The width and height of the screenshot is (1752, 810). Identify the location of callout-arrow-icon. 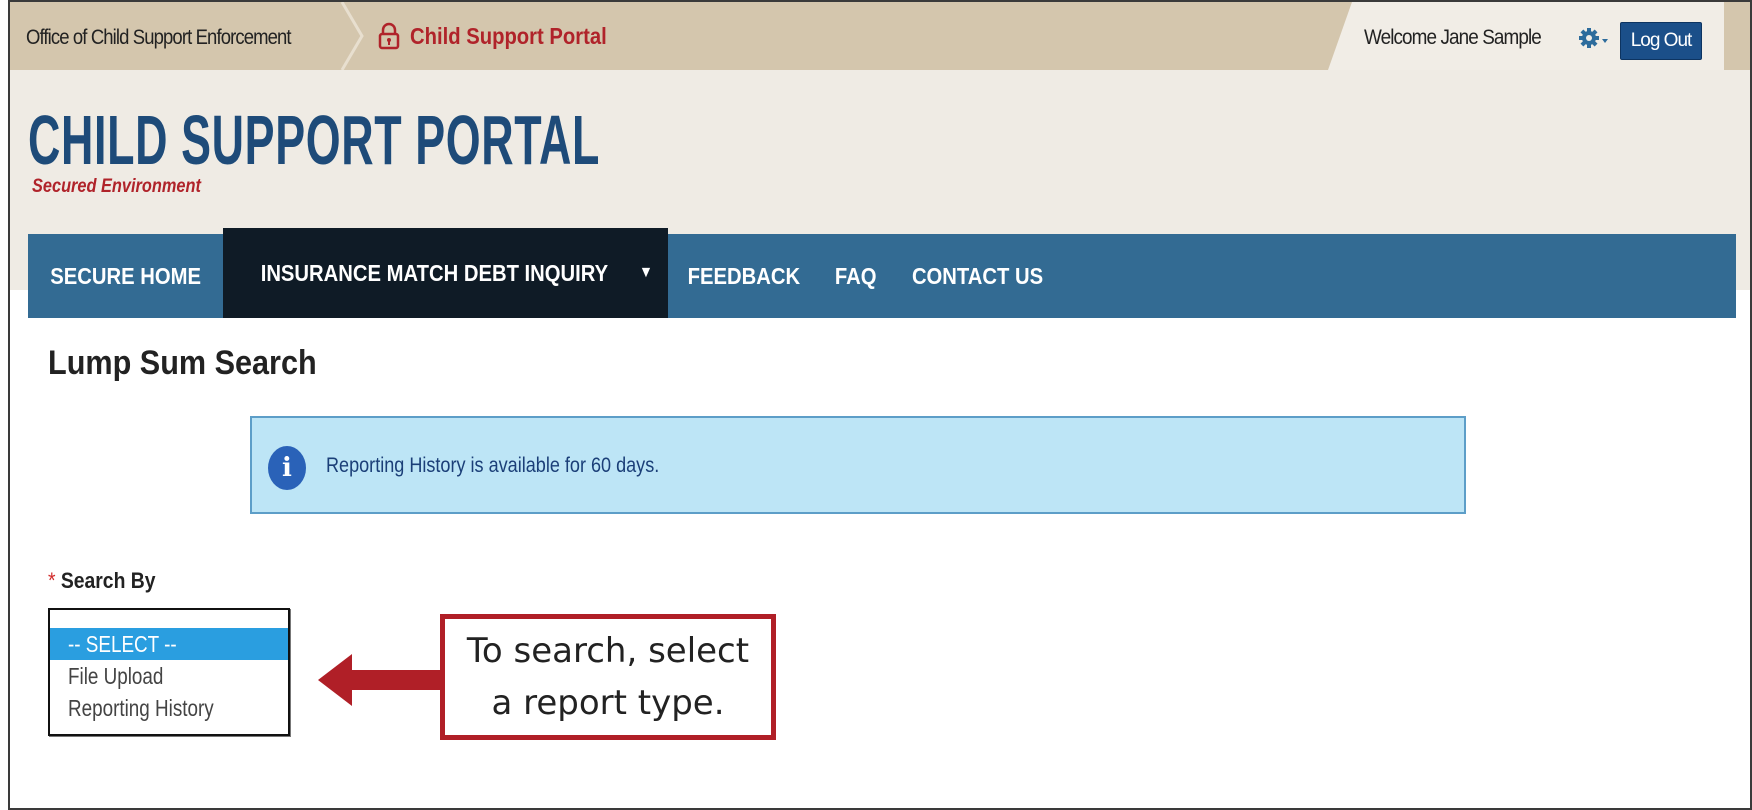
(380, 680).